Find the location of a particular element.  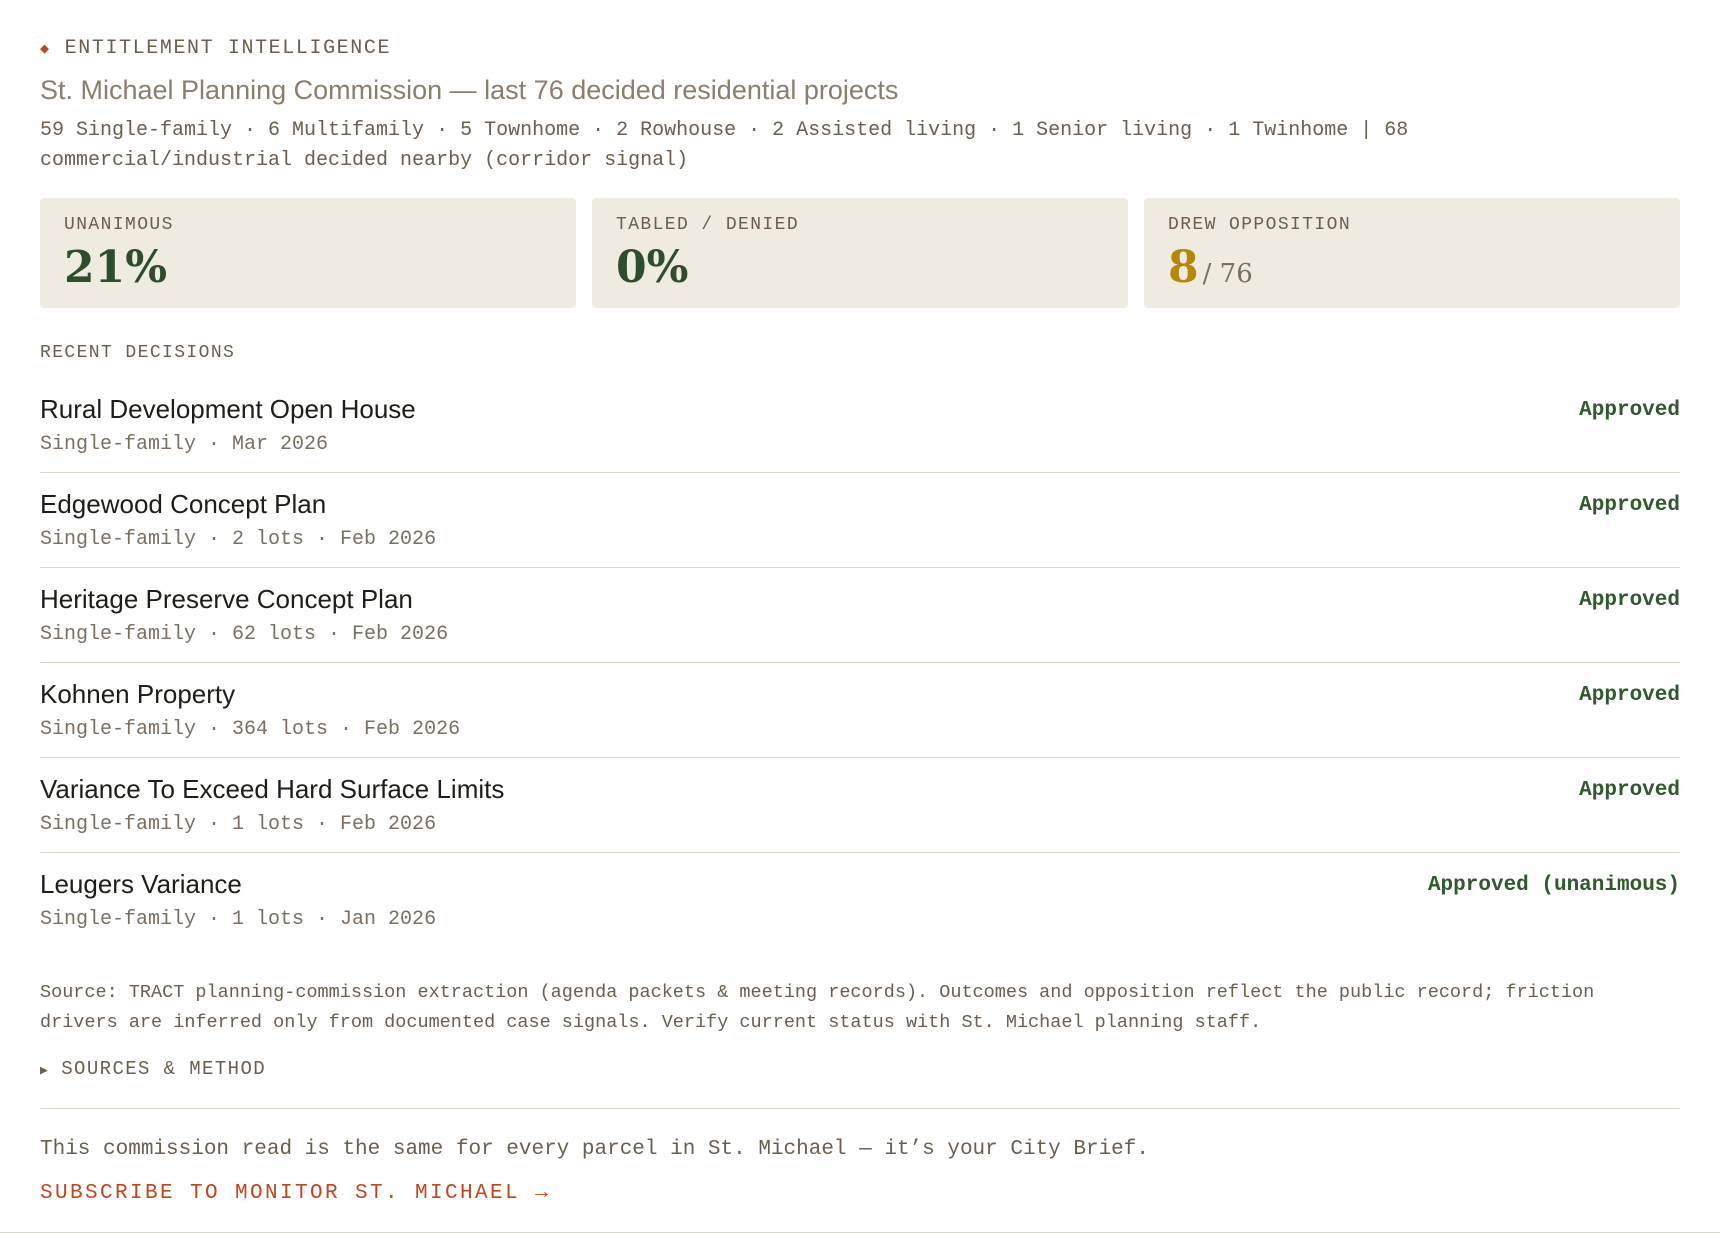

decision-title: Edgewood Concept Plan is located at coordinates (183, 504).